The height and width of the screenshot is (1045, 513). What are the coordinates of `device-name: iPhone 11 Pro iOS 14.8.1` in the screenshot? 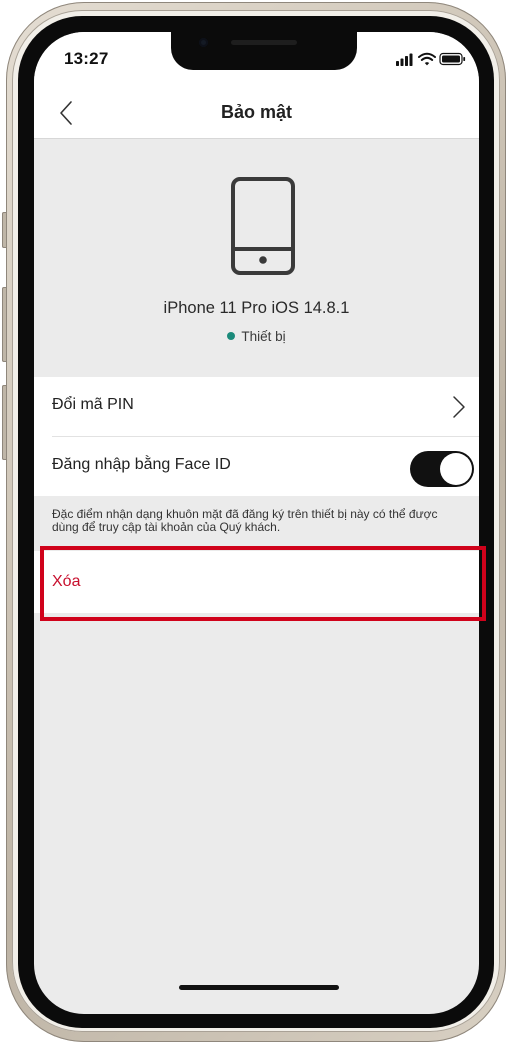 It's located at (256, 308).